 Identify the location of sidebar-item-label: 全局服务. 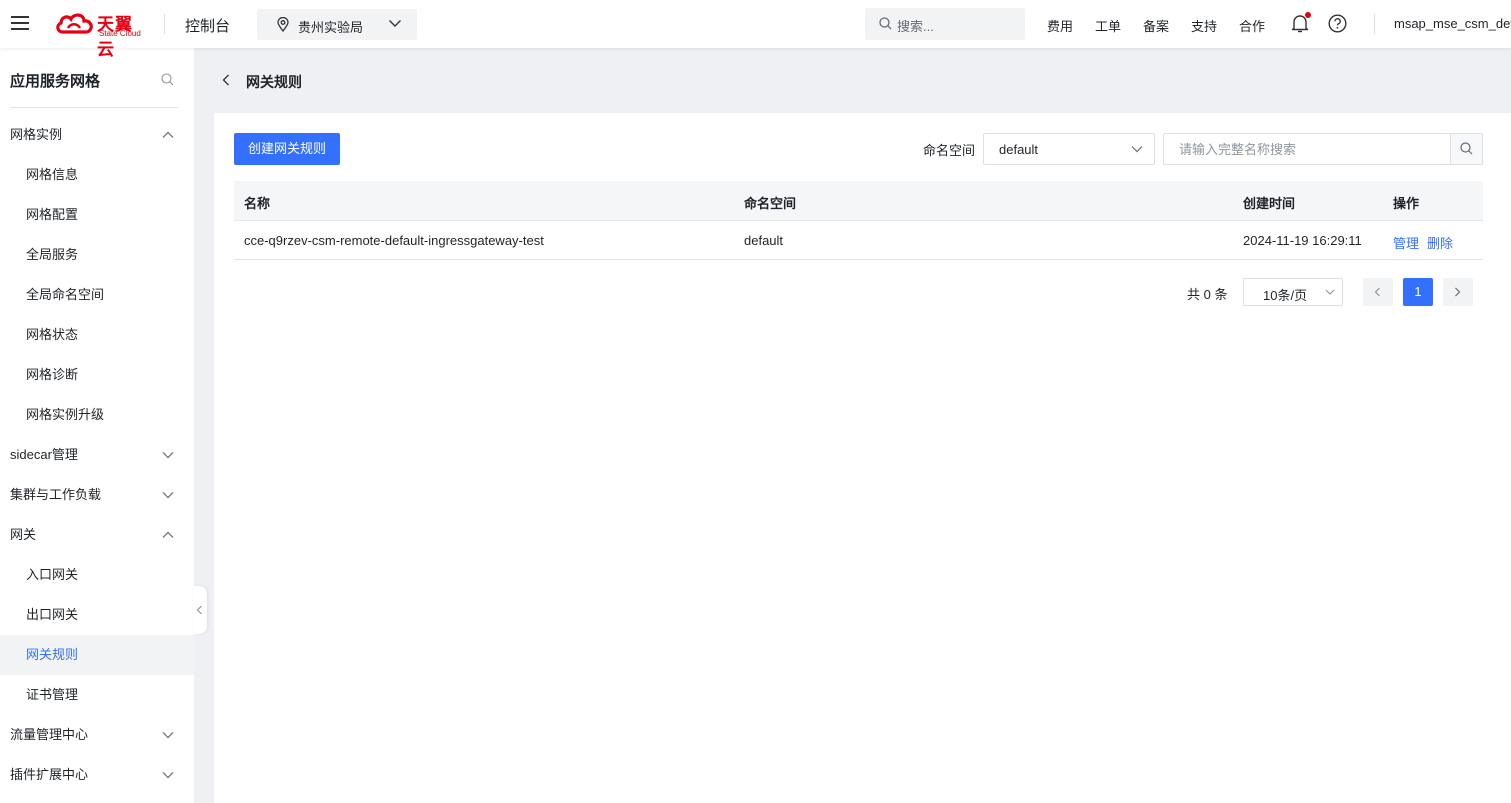
(52, 254).